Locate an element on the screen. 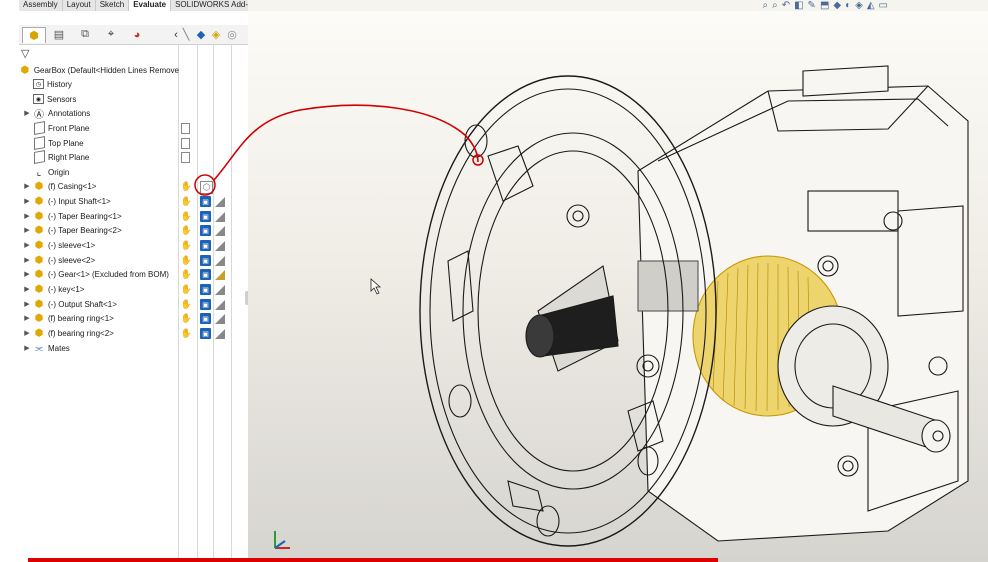  annotation-arrow-line is located at coordinates (346, 142).